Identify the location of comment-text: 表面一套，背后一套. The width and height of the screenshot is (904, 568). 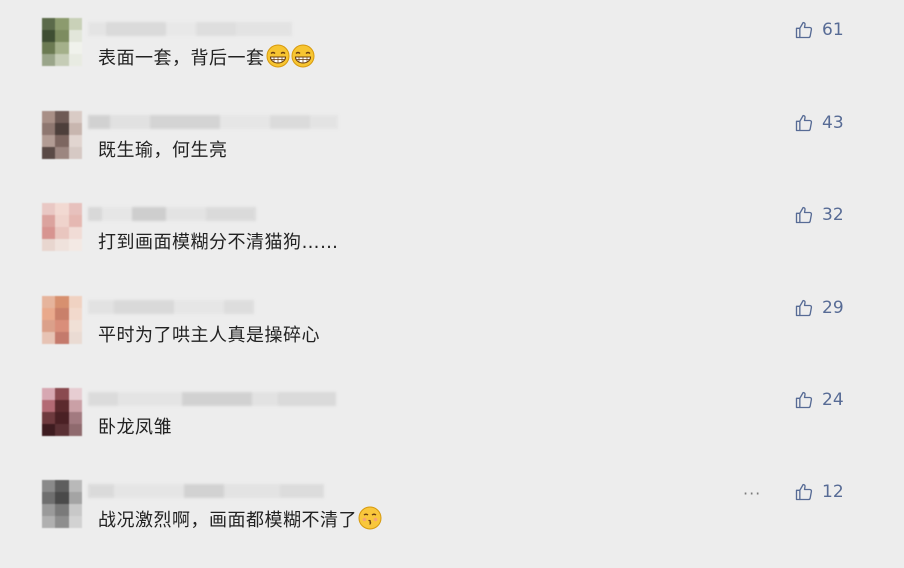
(206, 58).